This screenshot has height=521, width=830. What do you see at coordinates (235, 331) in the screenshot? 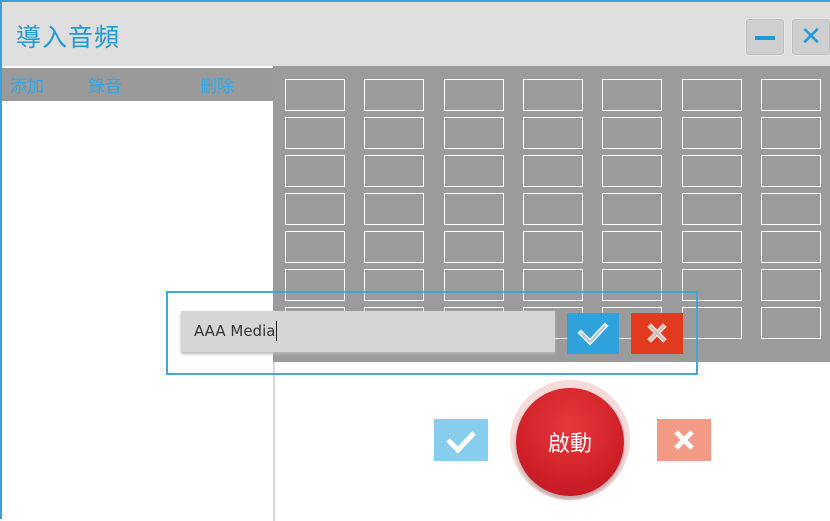
I see `name-input-value: AAA Media` at bounding box center [235, 331].